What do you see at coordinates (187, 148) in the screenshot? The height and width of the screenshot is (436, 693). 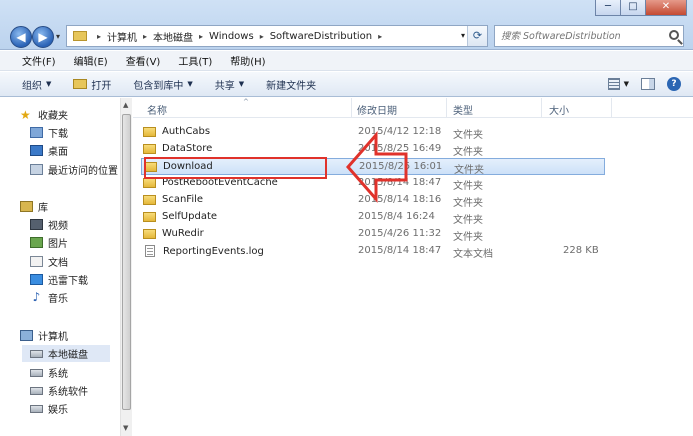 I see `file-name: DataStore` at bounding box center [187, 148].